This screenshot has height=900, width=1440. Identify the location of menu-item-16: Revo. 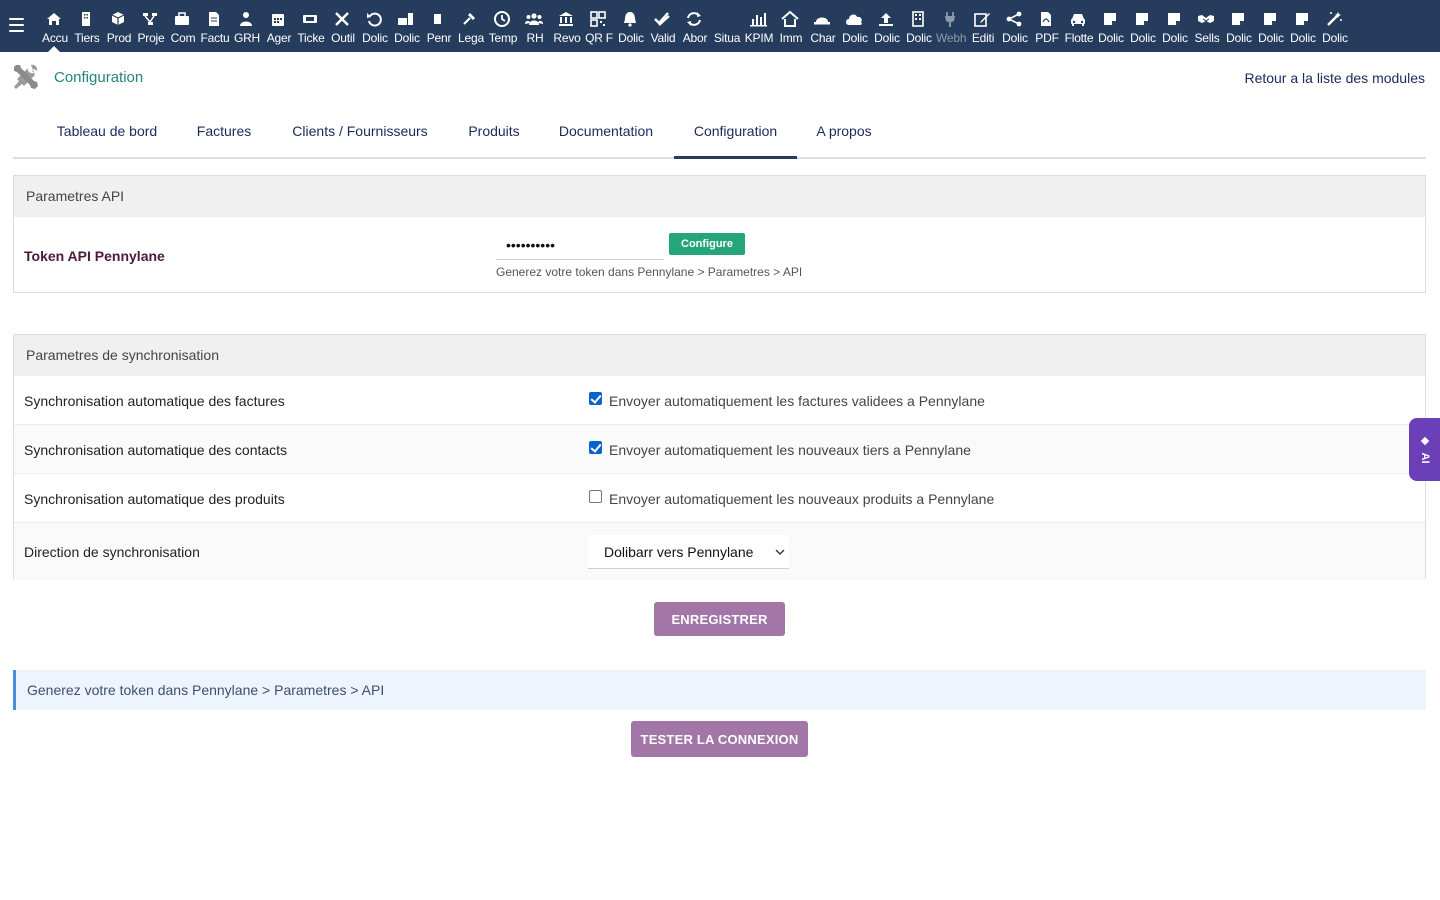
(566, 26).